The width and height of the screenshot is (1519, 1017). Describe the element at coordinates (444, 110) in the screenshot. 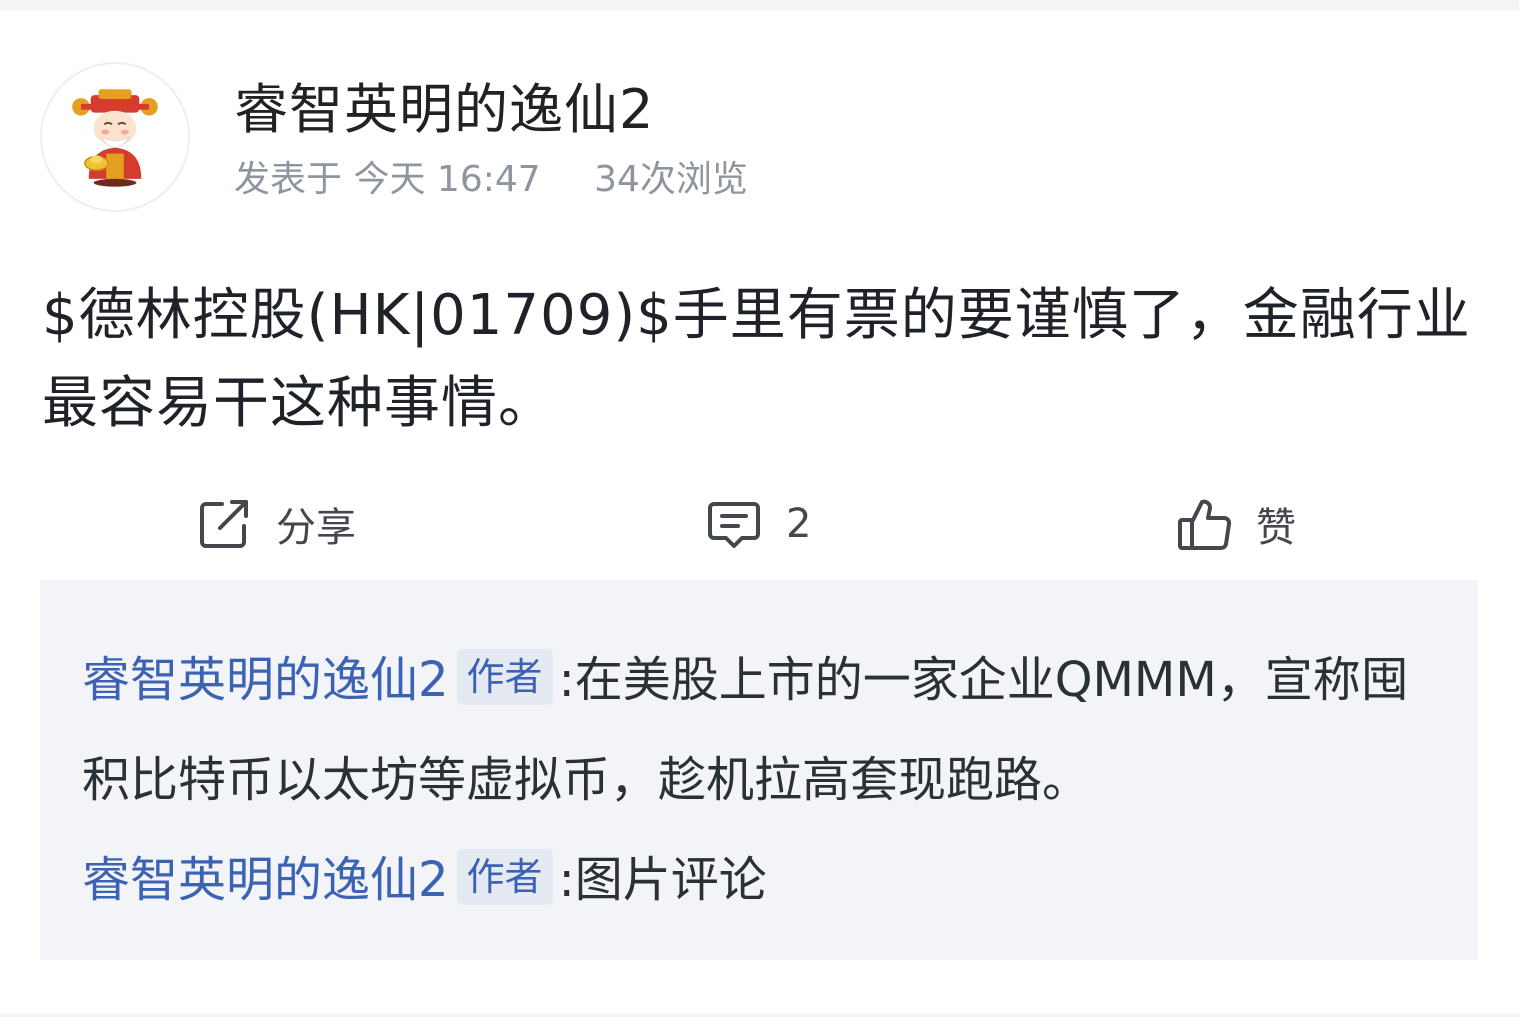

I see `author-name: 睿智英明的逸仙2` at that location.